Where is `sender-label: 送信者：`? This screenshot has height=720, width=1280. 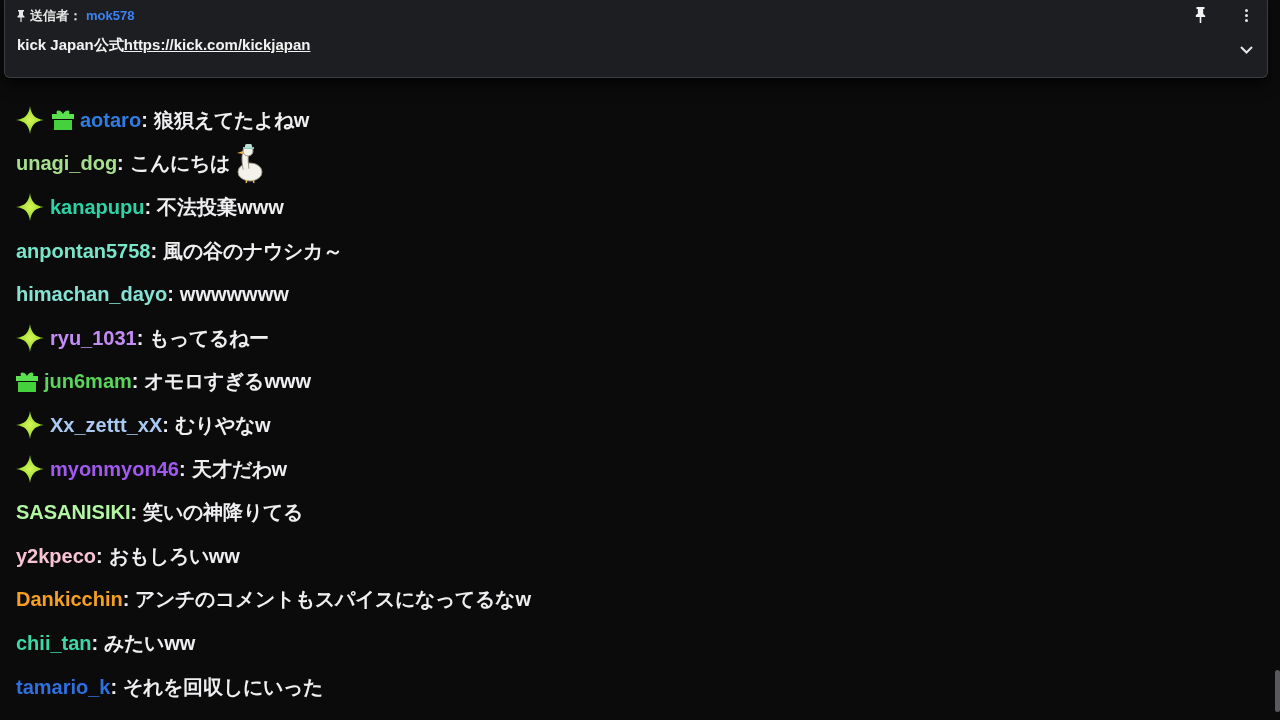 sender-label: 送信者： is located at coordinates (56, 15).